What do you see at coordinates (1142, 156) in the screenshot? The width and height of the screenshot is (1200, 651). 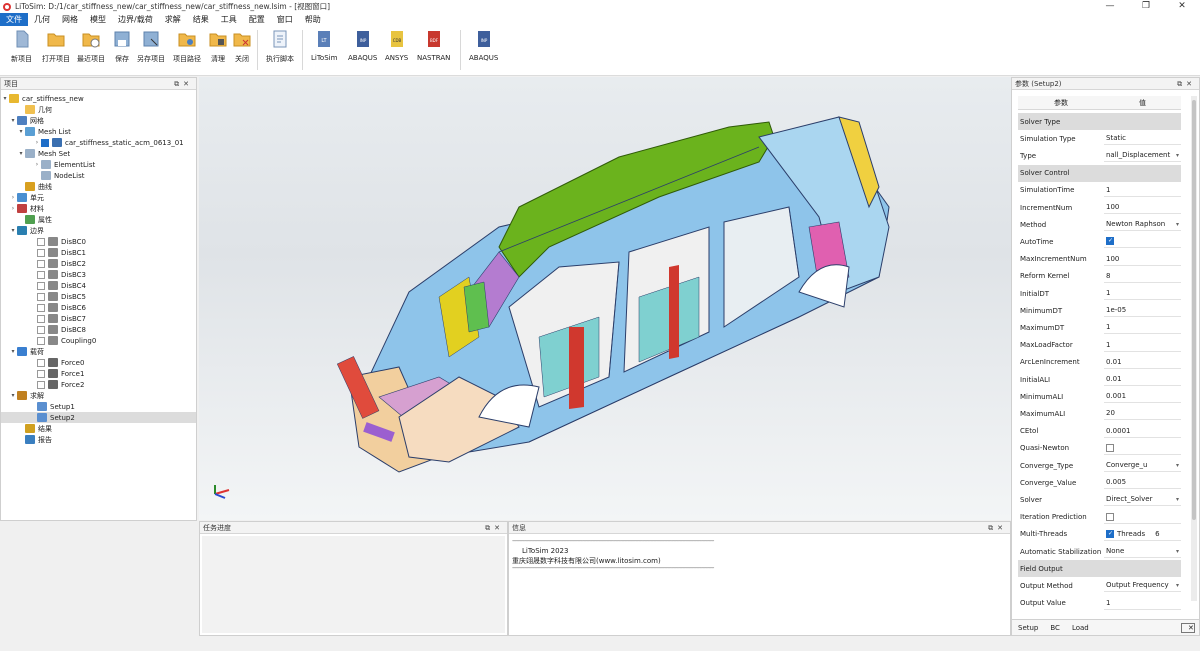 I see `property-value: nall_Displacement ▾` at bounding box center [1142, 156].